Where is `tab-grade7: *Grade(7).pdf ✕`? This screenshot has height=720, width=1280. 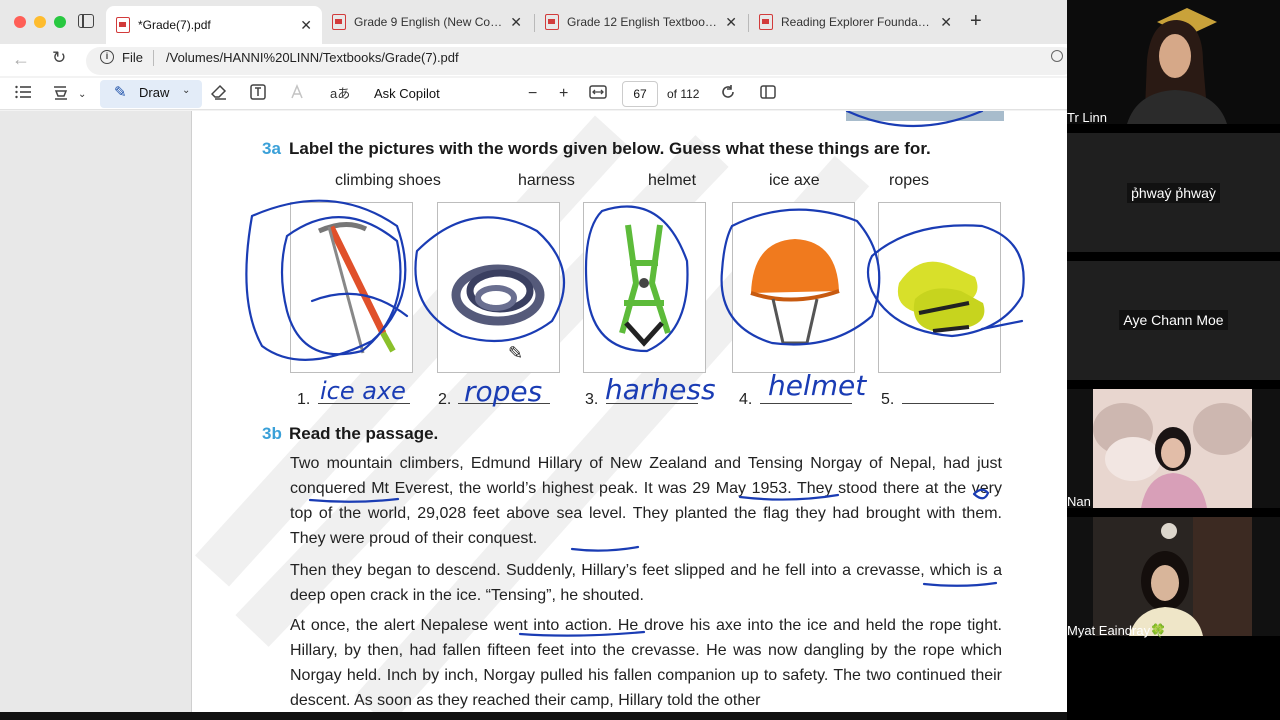 tab-grade7: *Grade(7).pdf ✕ is located at coordinates (214, 25).